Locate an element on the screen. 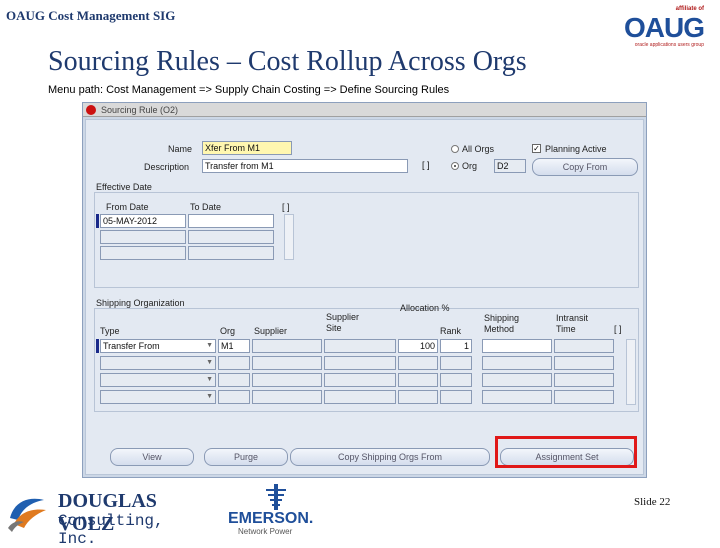 The width and height of the screenshot is (720, 548). org-title: OAUG Cost Management SIG is located at coordinates (91, 15).